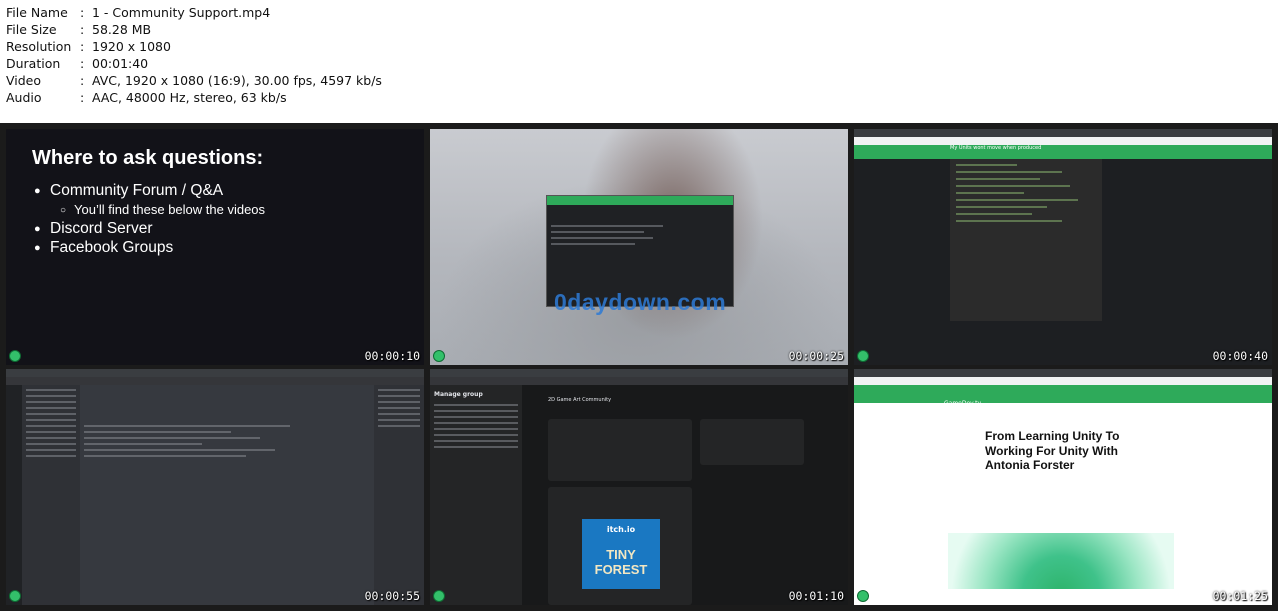  What do you see at coordinates (122, 29) in the screenshot?
I see `info-value: 58.28 MB` at bounding box center [122, 29].